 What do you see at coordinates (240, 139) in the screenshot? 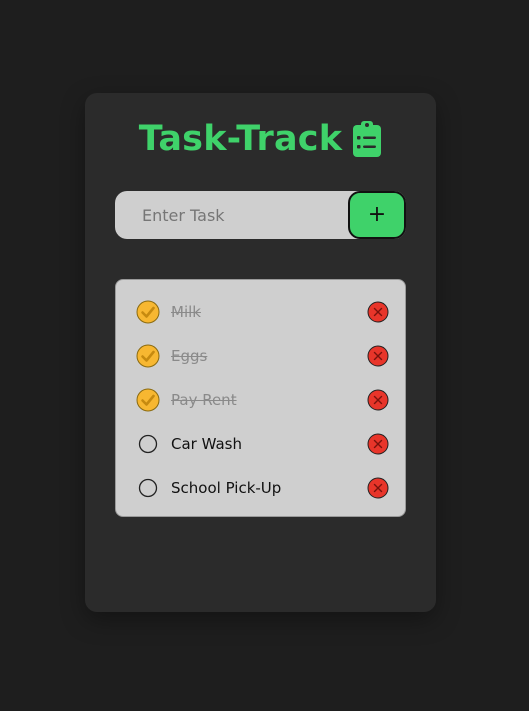
I see `app-title: Task-Track` at bounding box center [240, 139].